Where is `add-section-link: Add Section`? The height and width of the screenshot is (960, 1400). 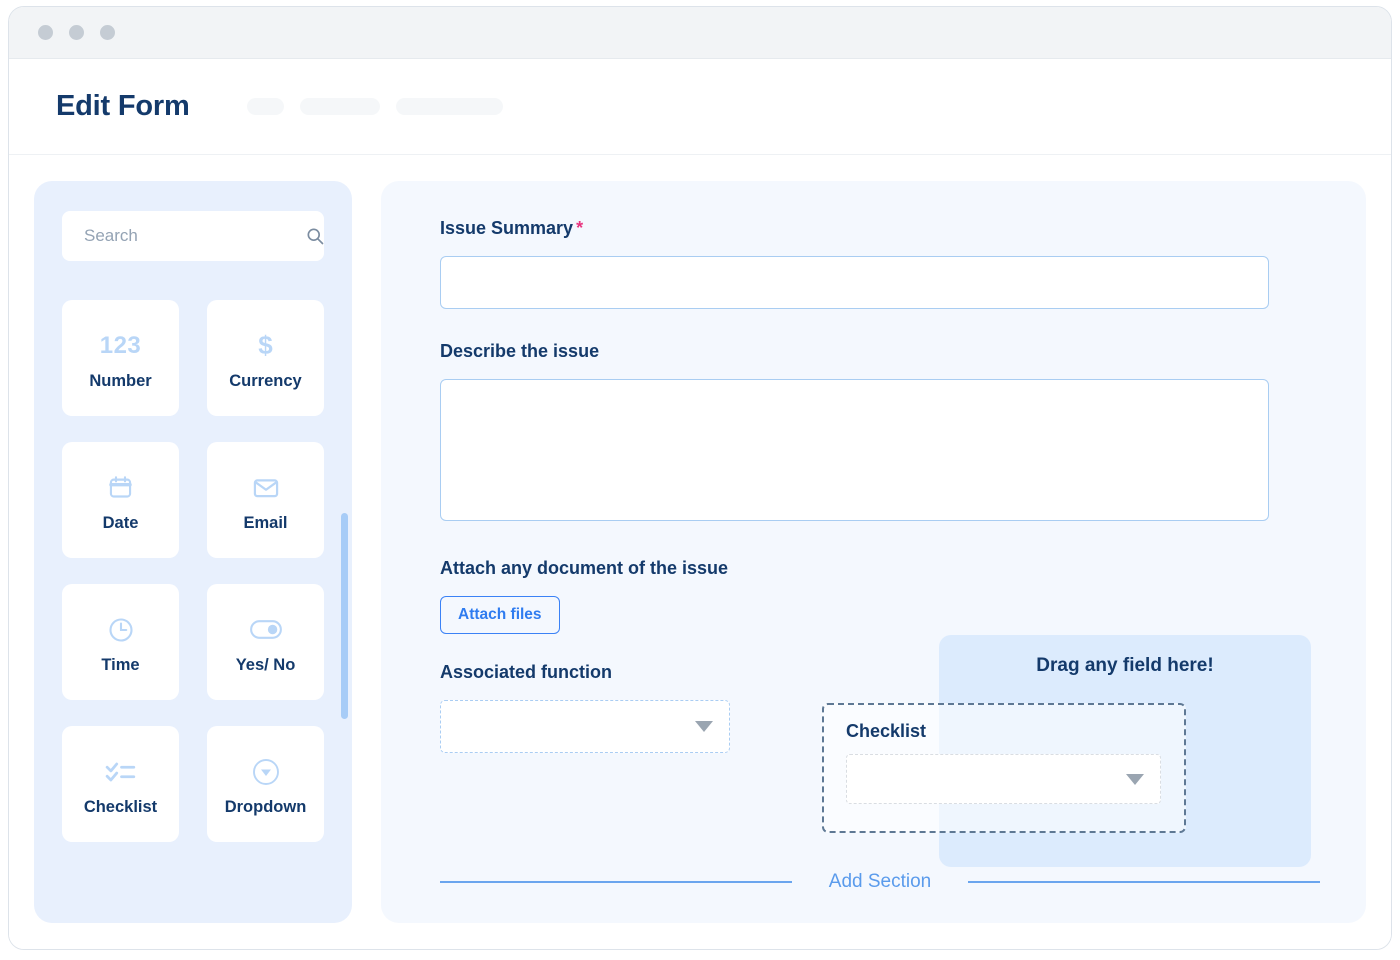 add-section-link: Add Section is located at coordinates (880, 882).